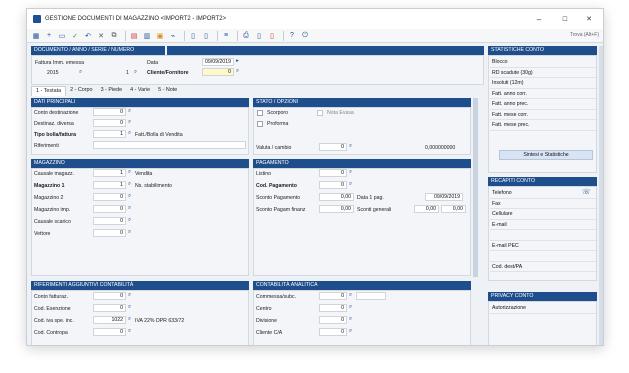 The width and height of the screenshot is (629, 373). What do you see at coordinates (272, 36) in the screenshot?
I see `pdf-icon: ▯` at bounding box center [272, 36].